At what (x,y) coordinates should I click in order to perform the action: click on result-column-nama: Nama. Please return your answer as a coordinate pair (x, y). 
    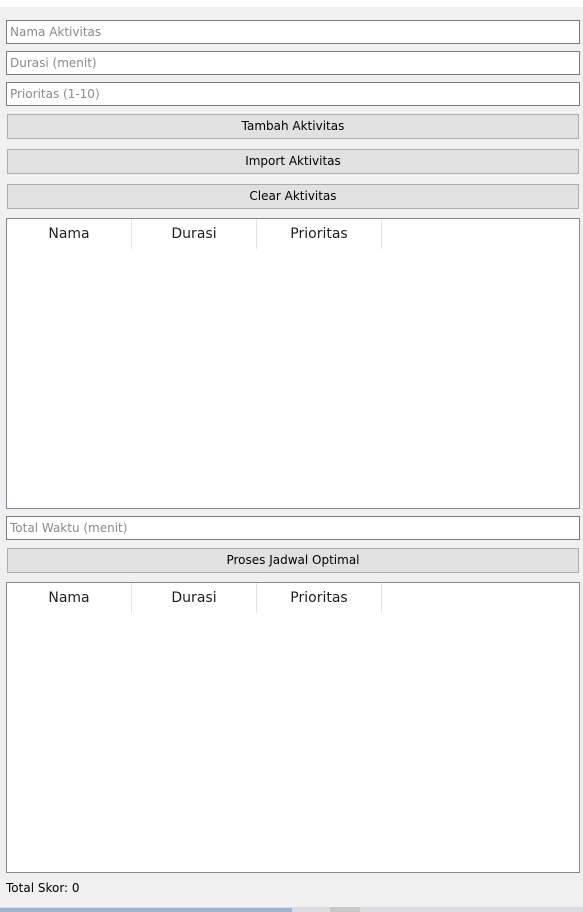
    Looking at the image, I should click on (69, 598).